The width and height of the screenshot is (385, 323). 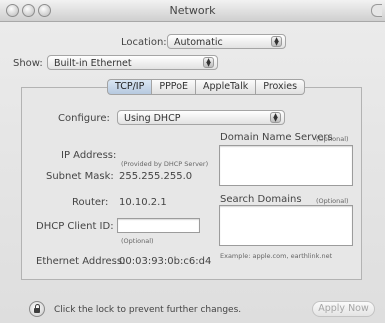 What do you see at coordinates (276, 256) in the screenshot?
I see `search-domains-example: Example: apple.com, earthlink.net` at bounding box center [276, 256].